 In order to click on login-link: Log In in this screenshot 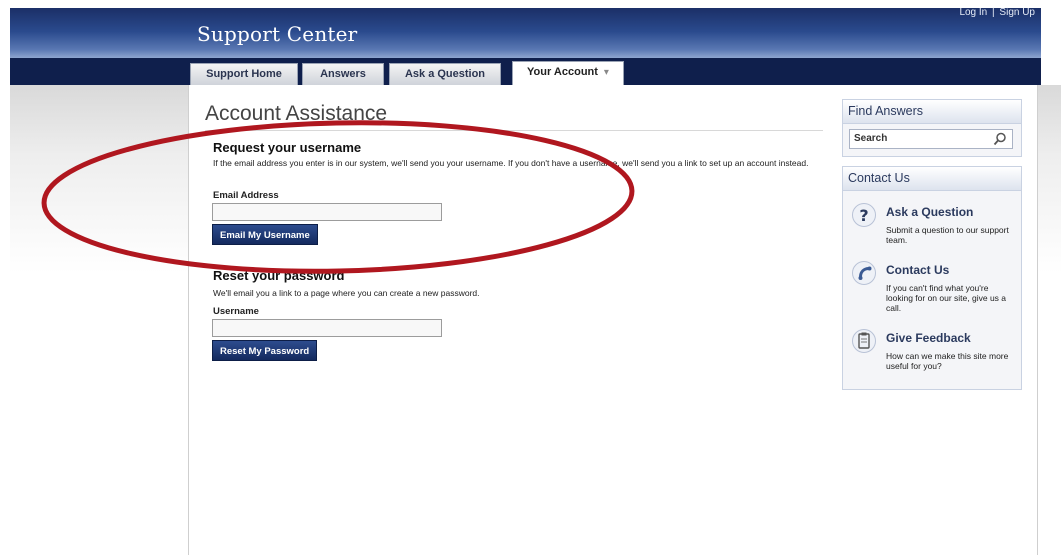, I will do `click(973, 12)`.